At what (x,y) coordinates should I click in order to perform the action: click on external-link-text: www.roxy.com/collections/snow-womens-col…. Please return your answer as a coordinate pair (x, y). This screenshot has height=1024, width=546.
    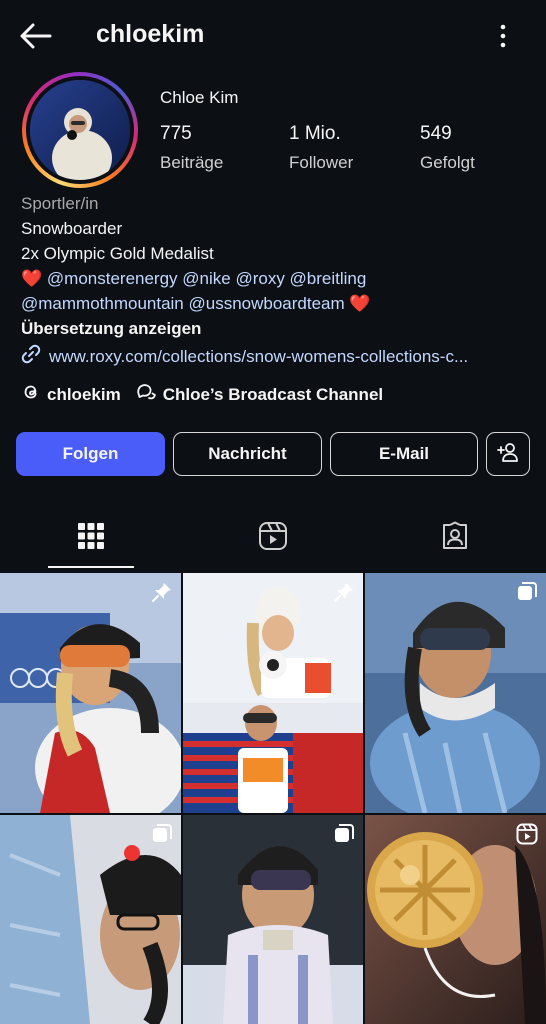
    Looking at the image, I should click on (259, 356).